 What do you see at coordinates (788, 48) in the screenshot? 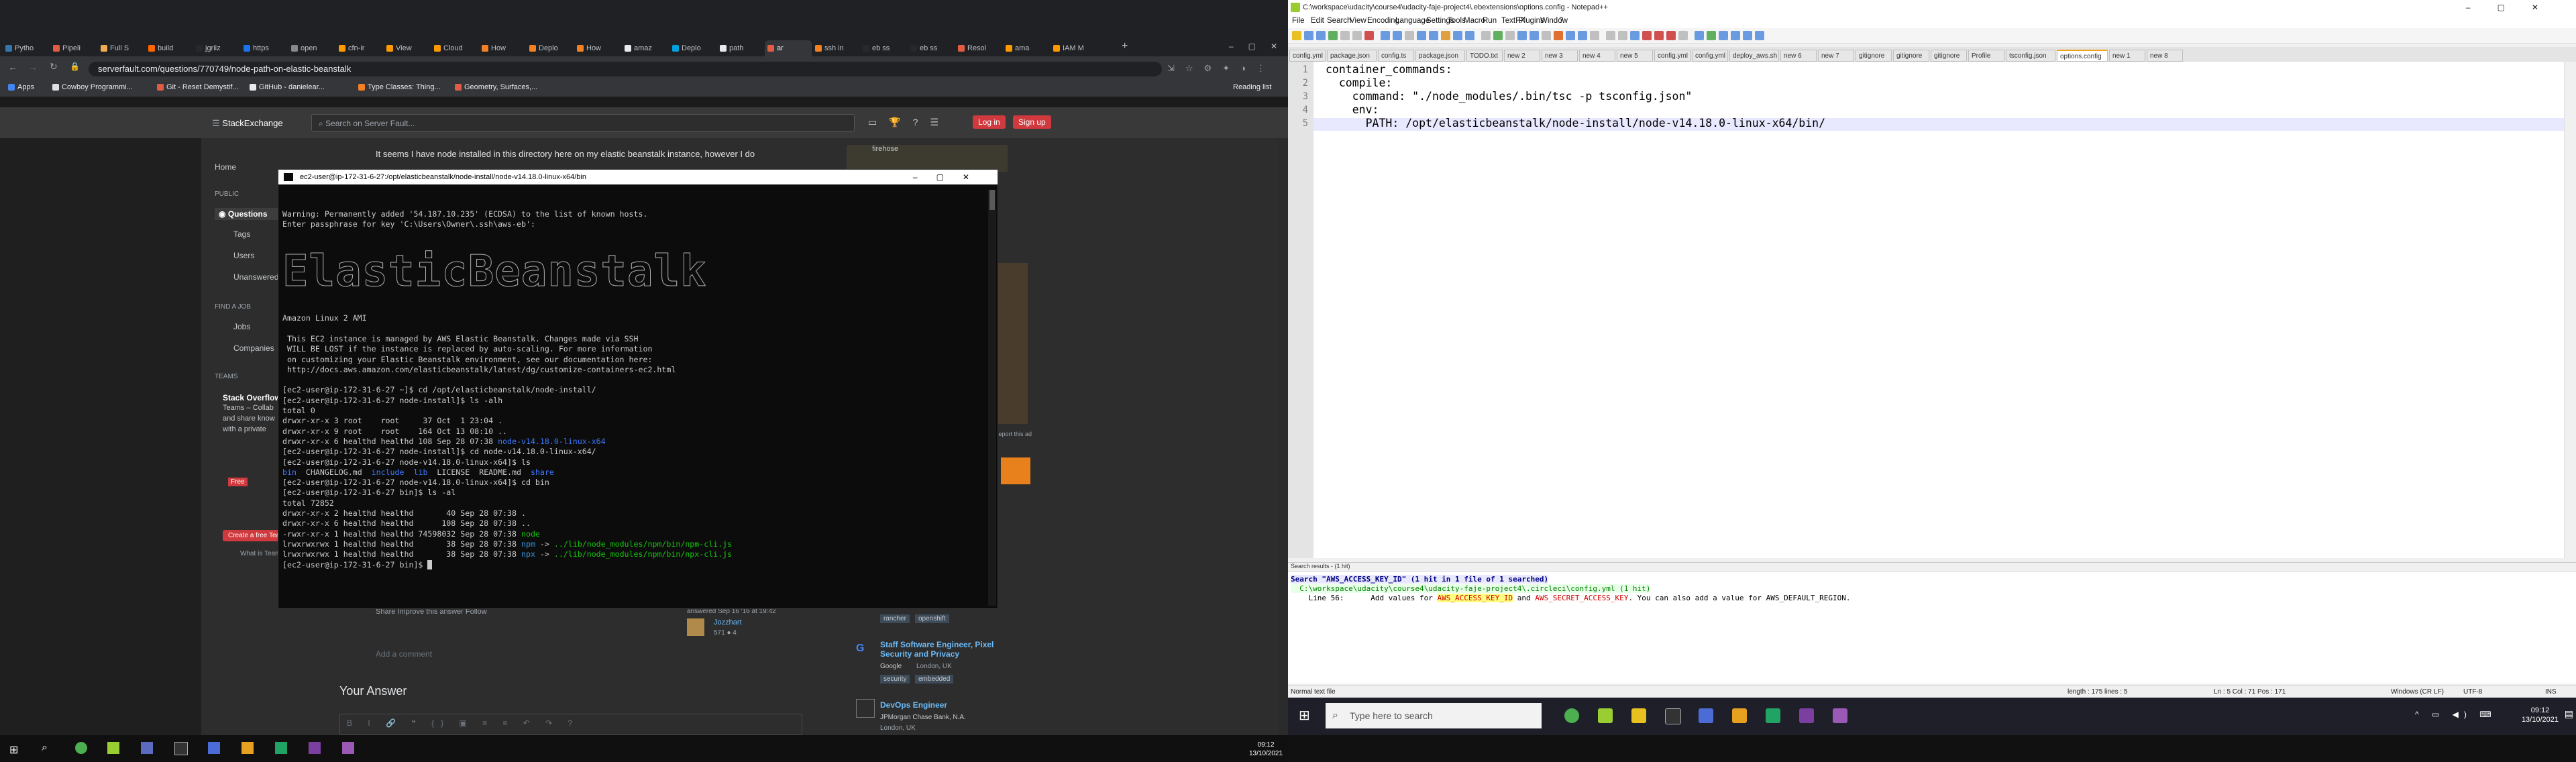
I see `chrome-tab: ar` at bounding box center [788, 48].